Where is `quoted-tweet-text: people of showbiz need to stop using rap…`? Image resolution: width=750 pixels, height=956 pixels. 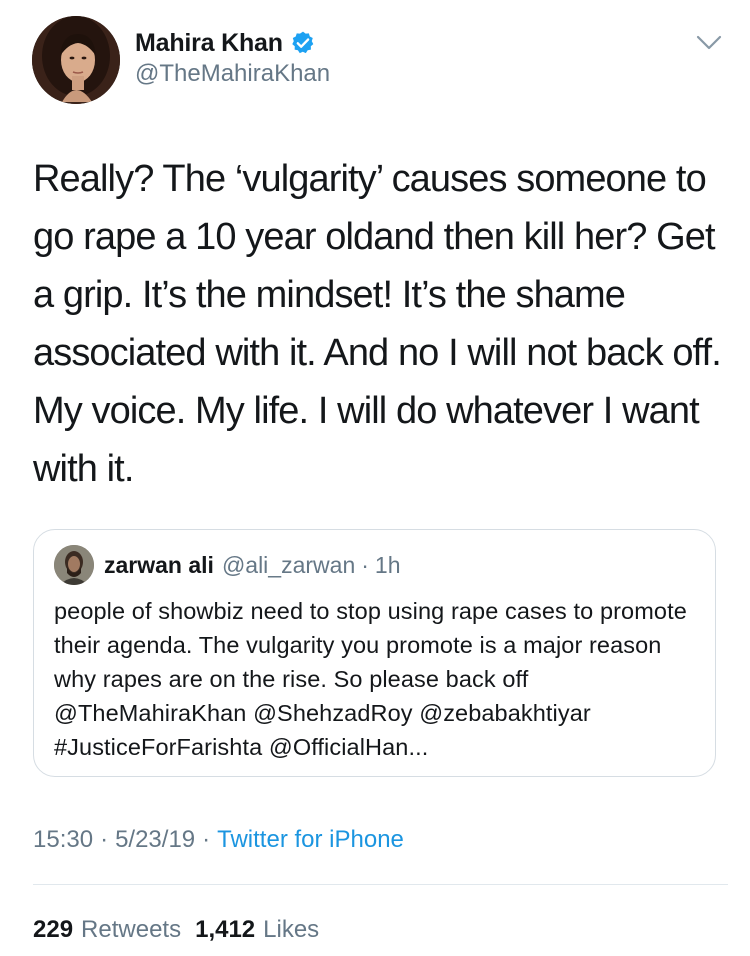 quoted-tweet-text: people of showbiz need to stop using rap… is located at coordinates (370, 679).